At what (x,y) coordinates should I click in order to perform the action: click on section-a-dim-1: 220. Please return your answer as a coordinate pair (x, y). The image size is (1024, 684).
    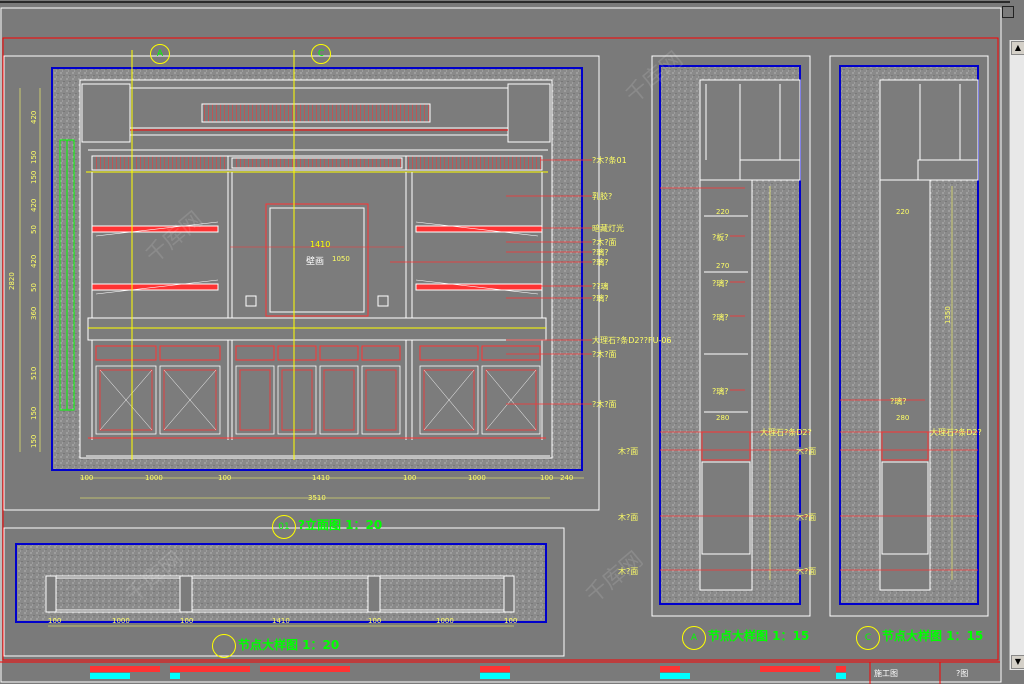
    Looking at the image, I should click on (723, 212).